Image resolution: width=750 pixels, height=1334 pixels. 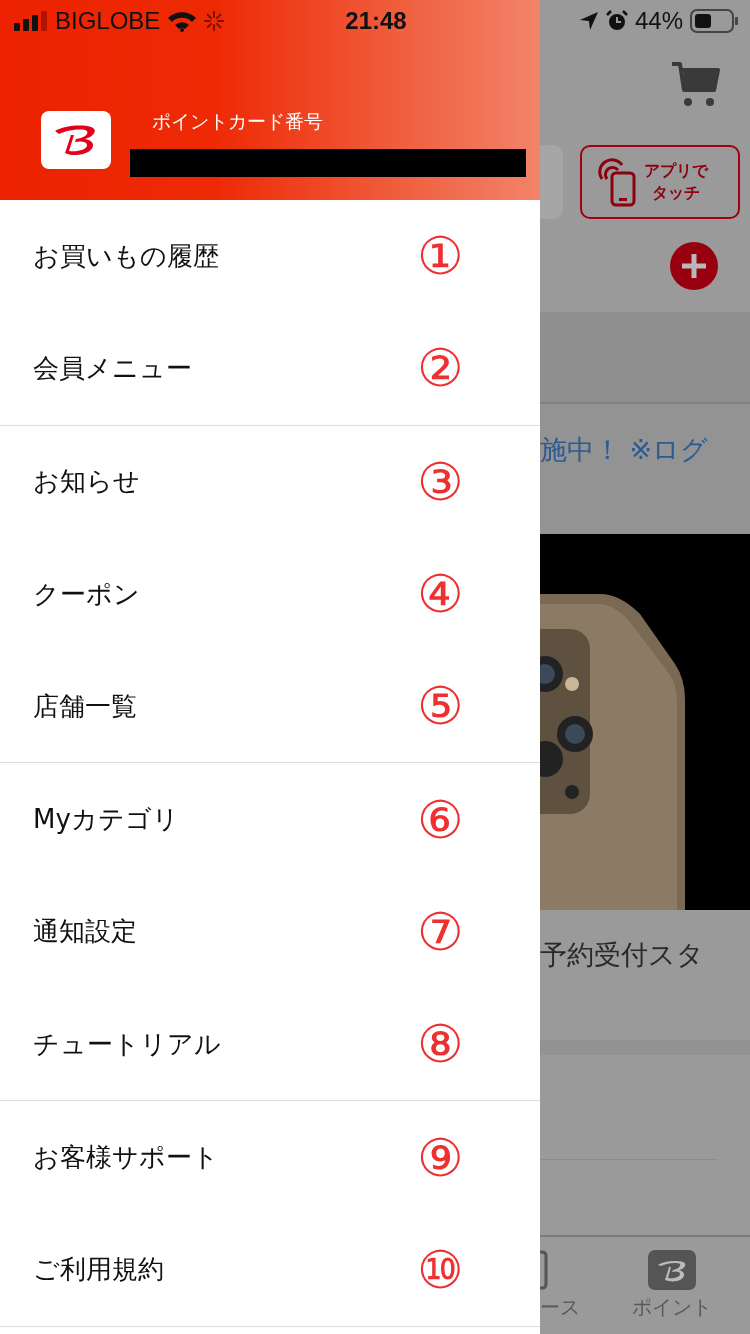 What do you see at coordinates (440, 481) in the screenshot?
I see `number-marker: ③` at bounding box center [440, 481].